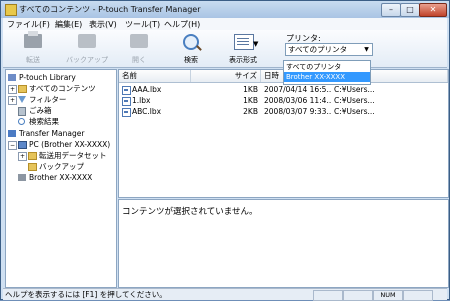 This screenshot has height=301, width=450. What do you see at coordinates (110, 9) in the screenshot?
I see `window-title: すべてのコンテンツ - P-touch Transfer Manager` at bounding box center [110, 9].